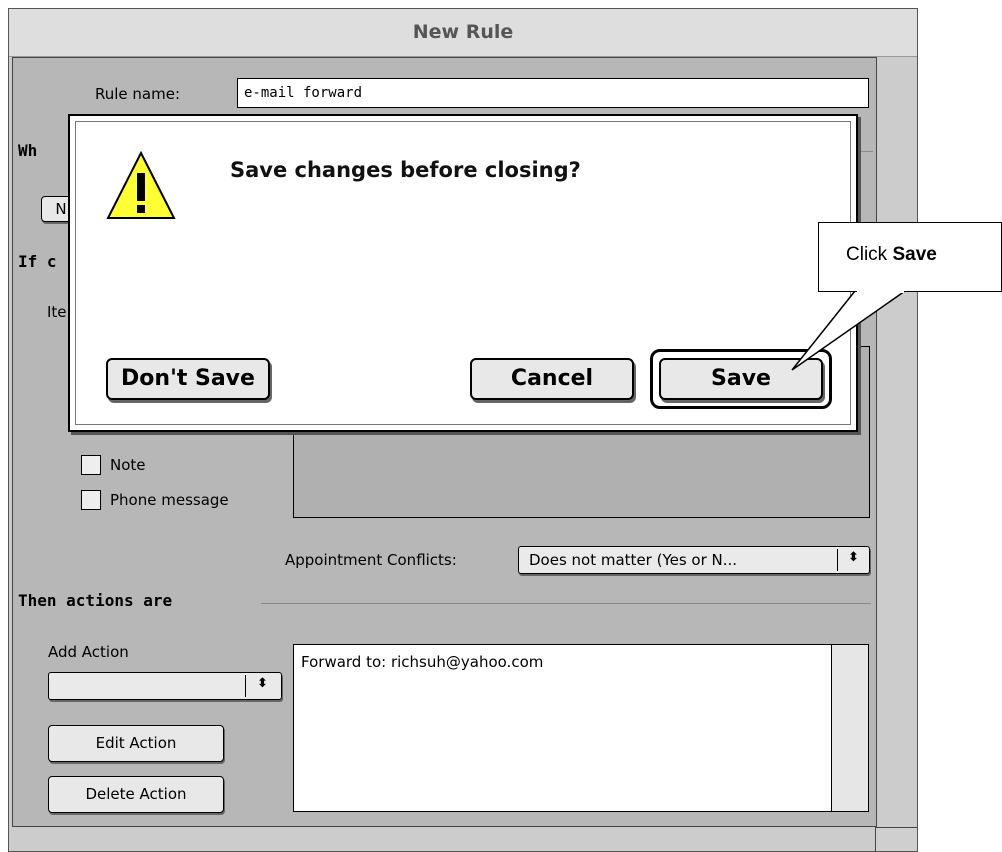 The height and width of the screenshot is (852, 1002). I want to click on callout-text: Click, so click(869, 254).